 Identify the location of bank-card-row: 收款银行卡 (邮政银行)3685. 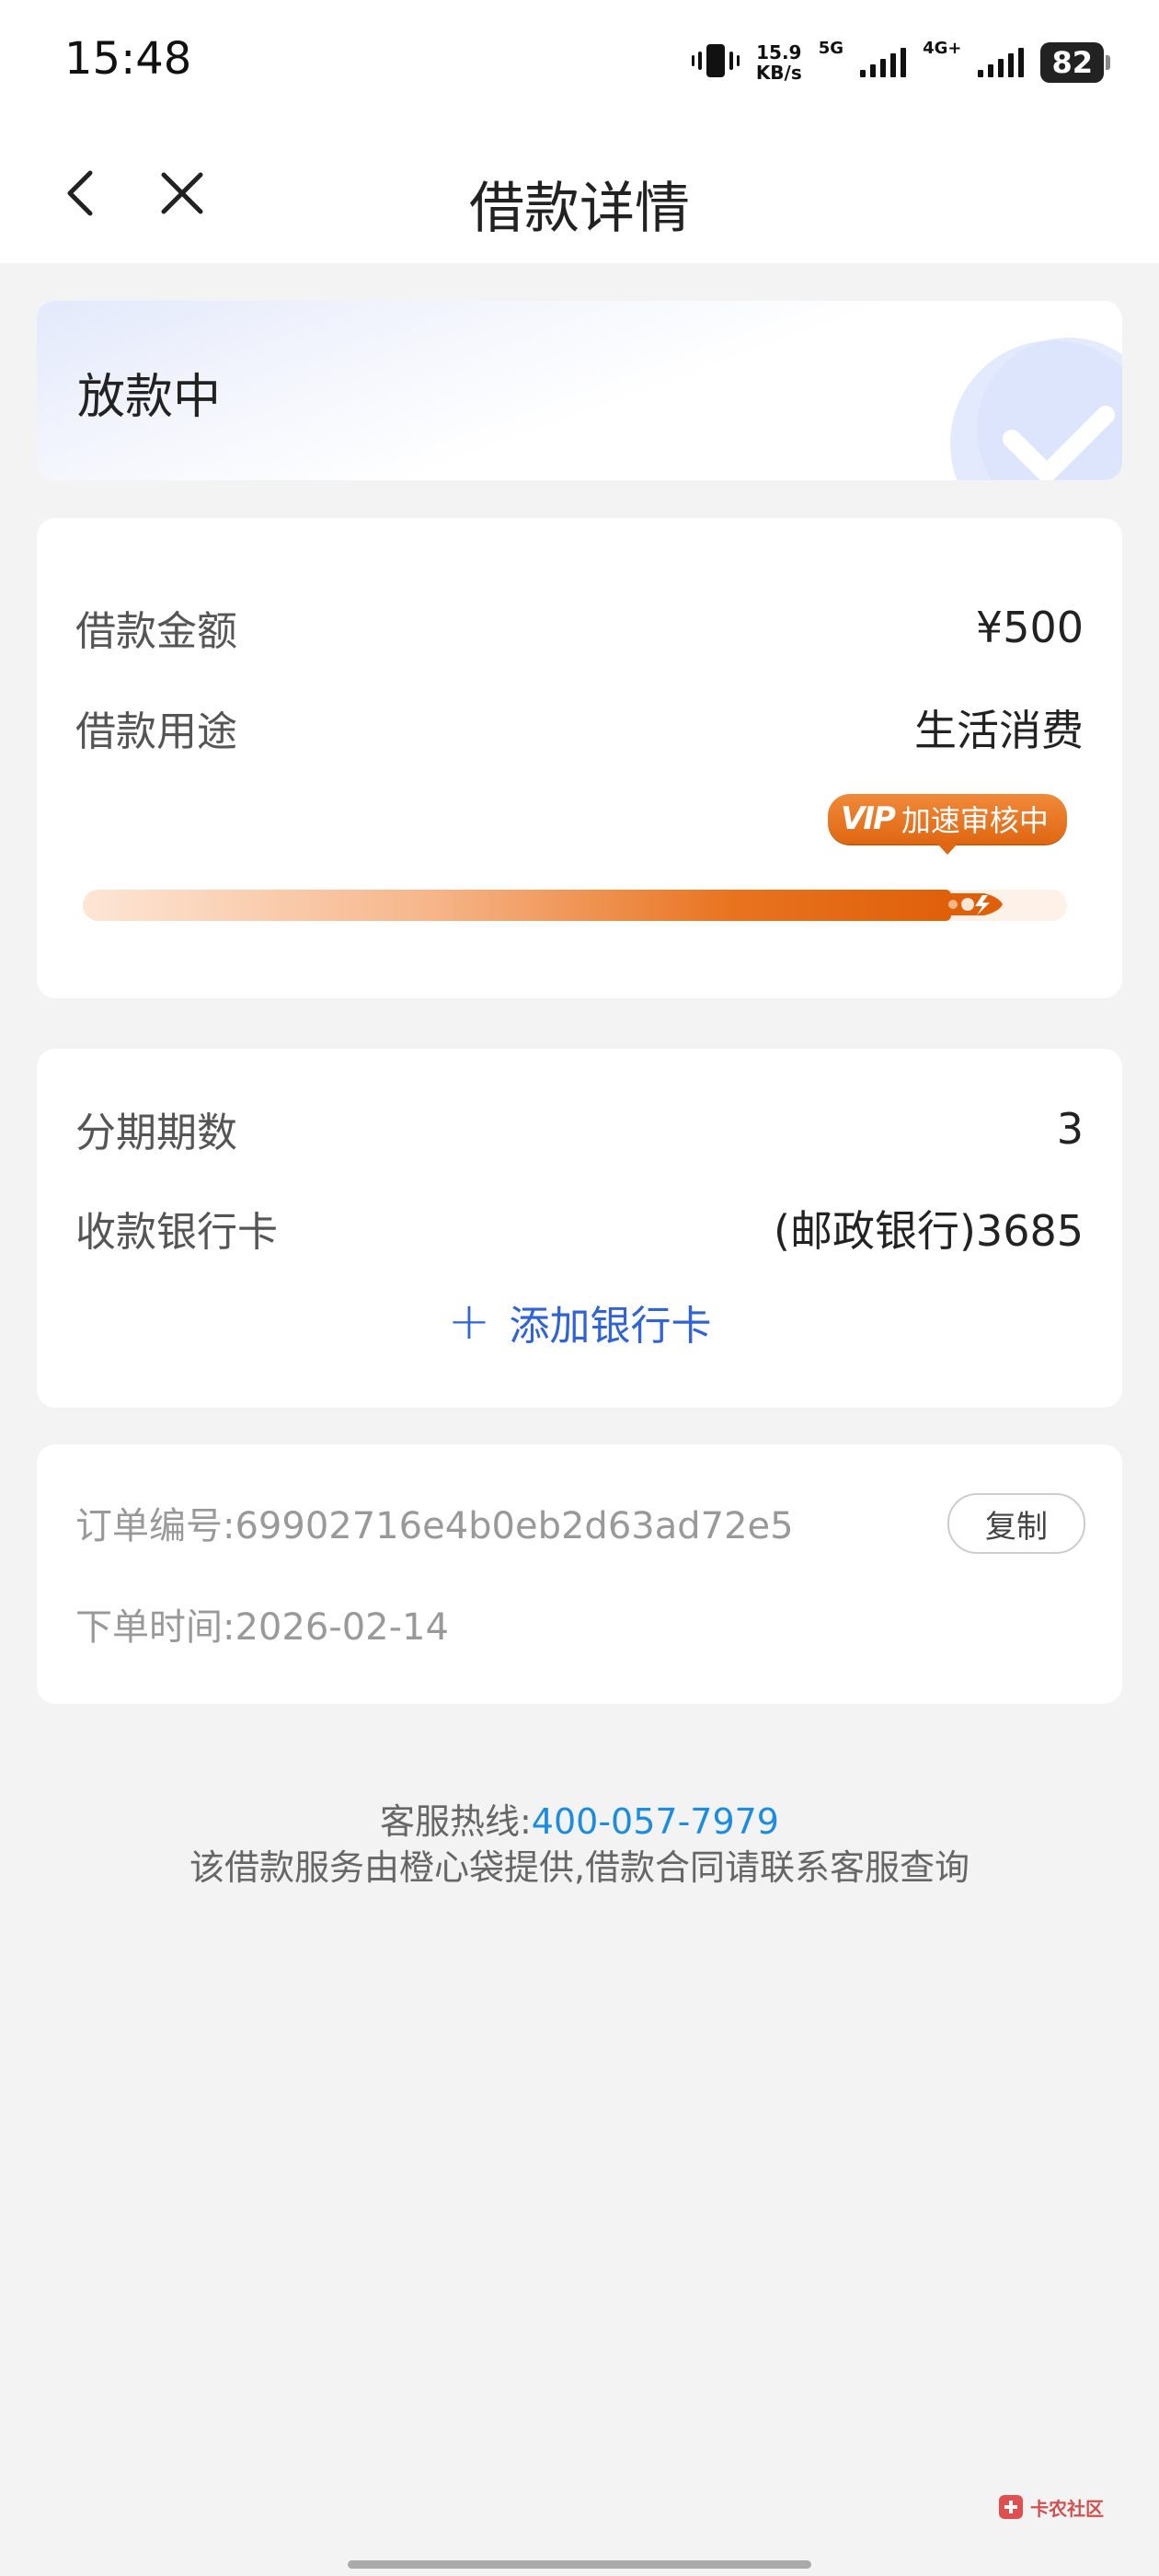
(579, 1228).